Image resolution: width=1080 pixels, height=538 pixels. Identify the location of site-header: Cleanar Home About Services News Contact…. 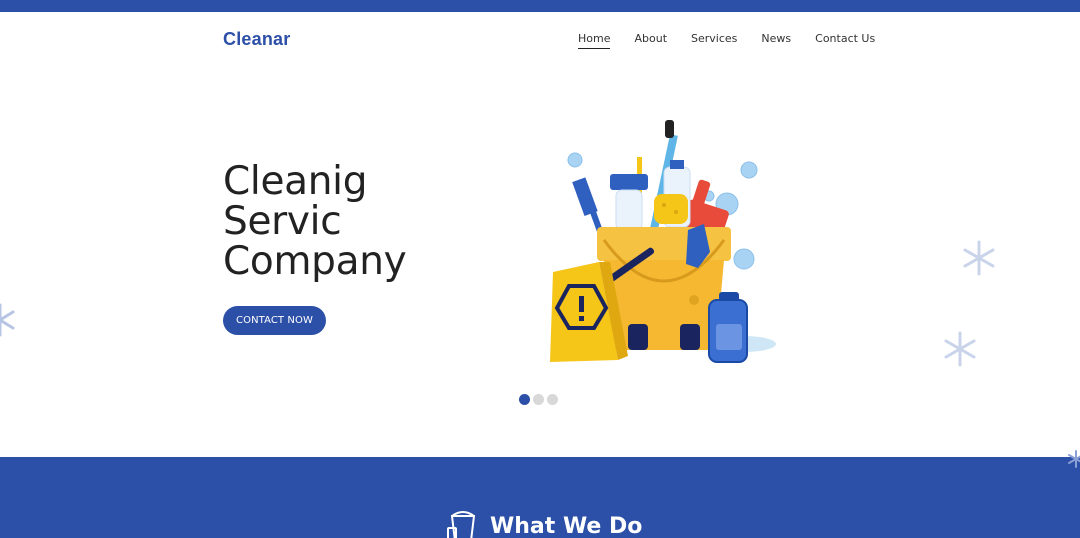
(540, 40).